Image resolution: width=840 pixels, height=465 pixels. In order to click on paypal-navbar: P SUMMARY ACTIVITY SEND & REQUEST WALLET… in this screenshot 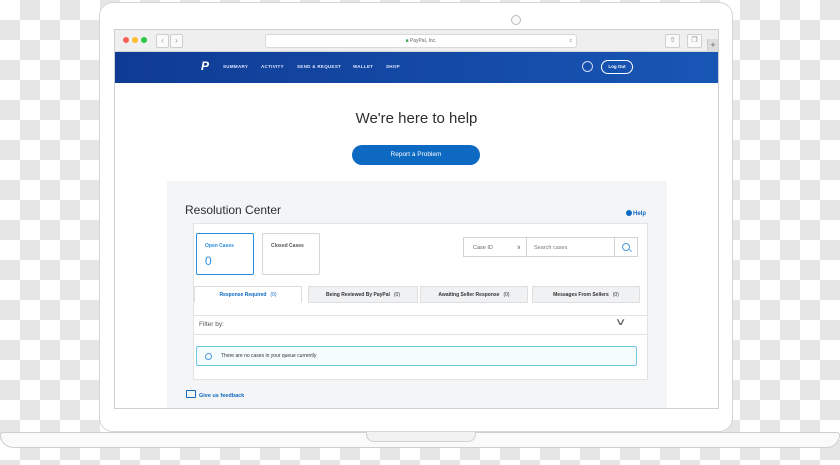, I will do `click(416, 67)`.